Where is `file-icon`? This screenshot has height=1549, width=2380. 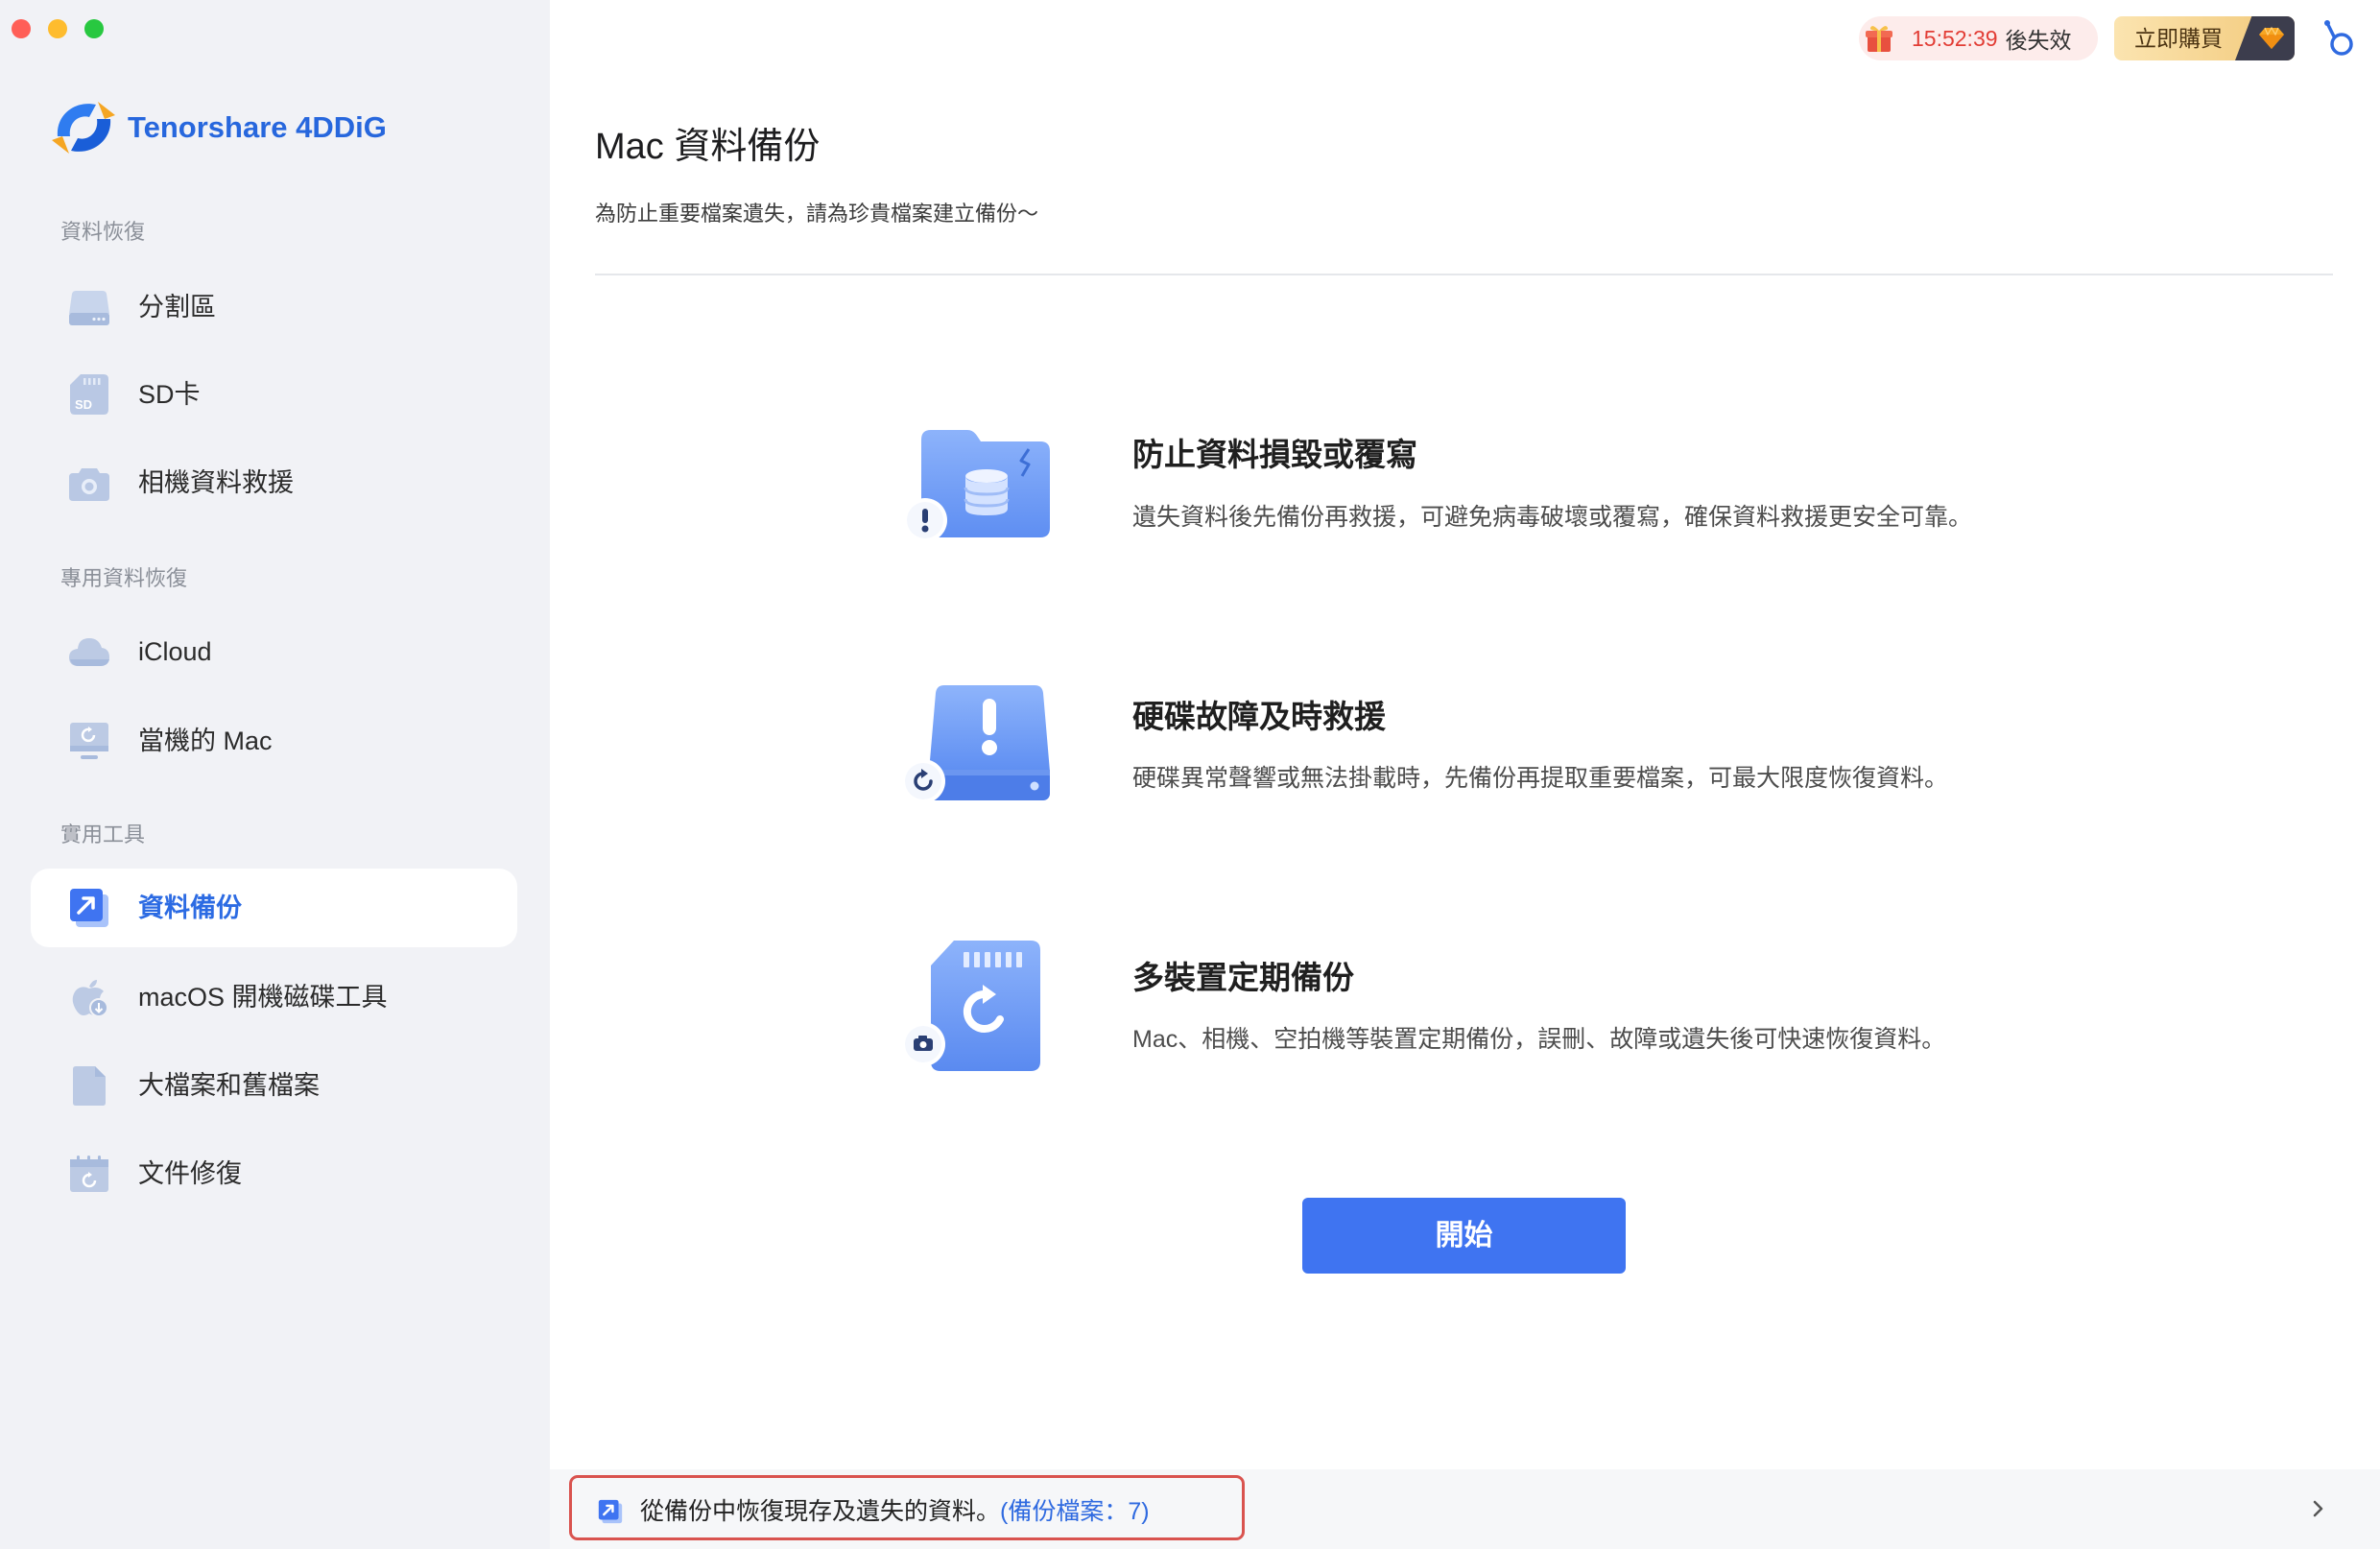
file-icon is located at coordinates (89, 1086).